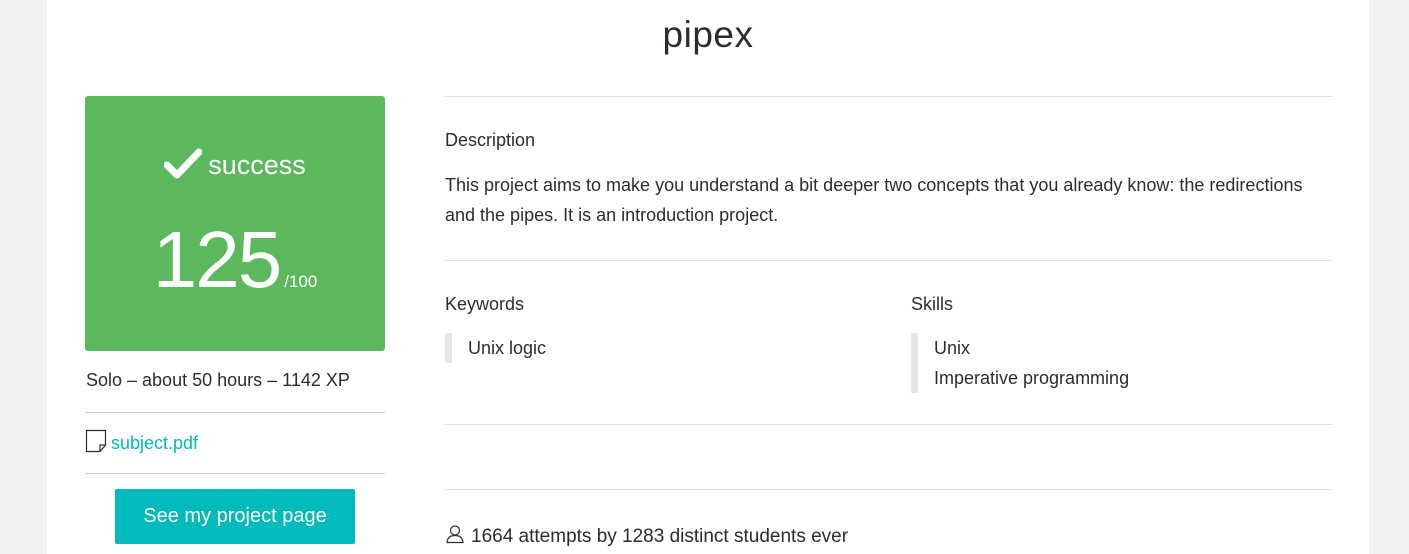 The width and height of the screenshot is (1409, 554). Describe the element at coordinates (257, 165) in the screenshot. I see `grade-status-label: success` at that location.